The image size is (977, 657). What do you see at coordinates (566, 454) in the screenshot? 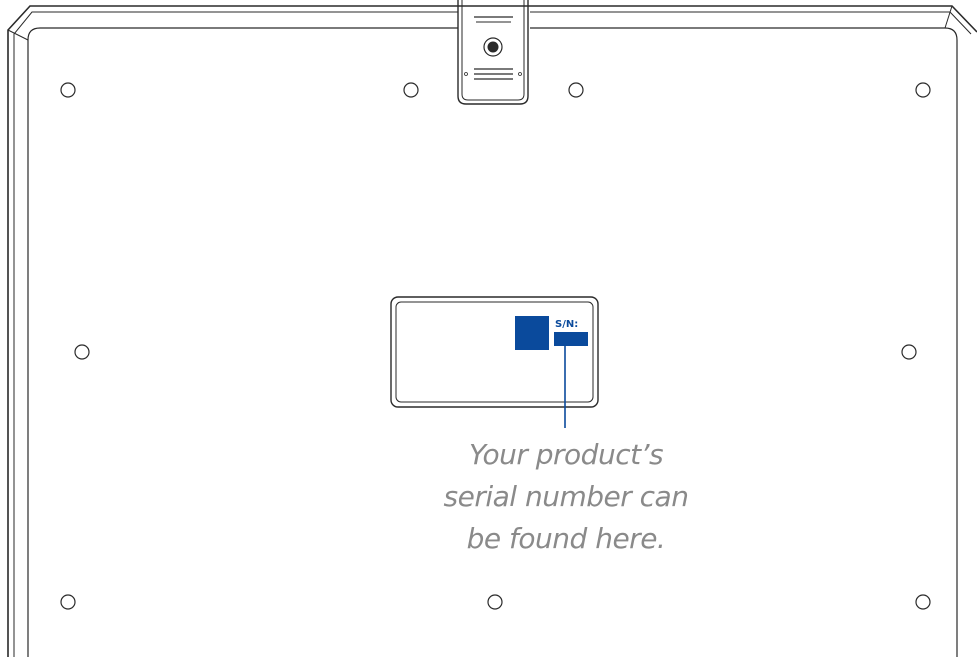
I see `caption-line-1: Your product’s` at bounding box center [566, 454].